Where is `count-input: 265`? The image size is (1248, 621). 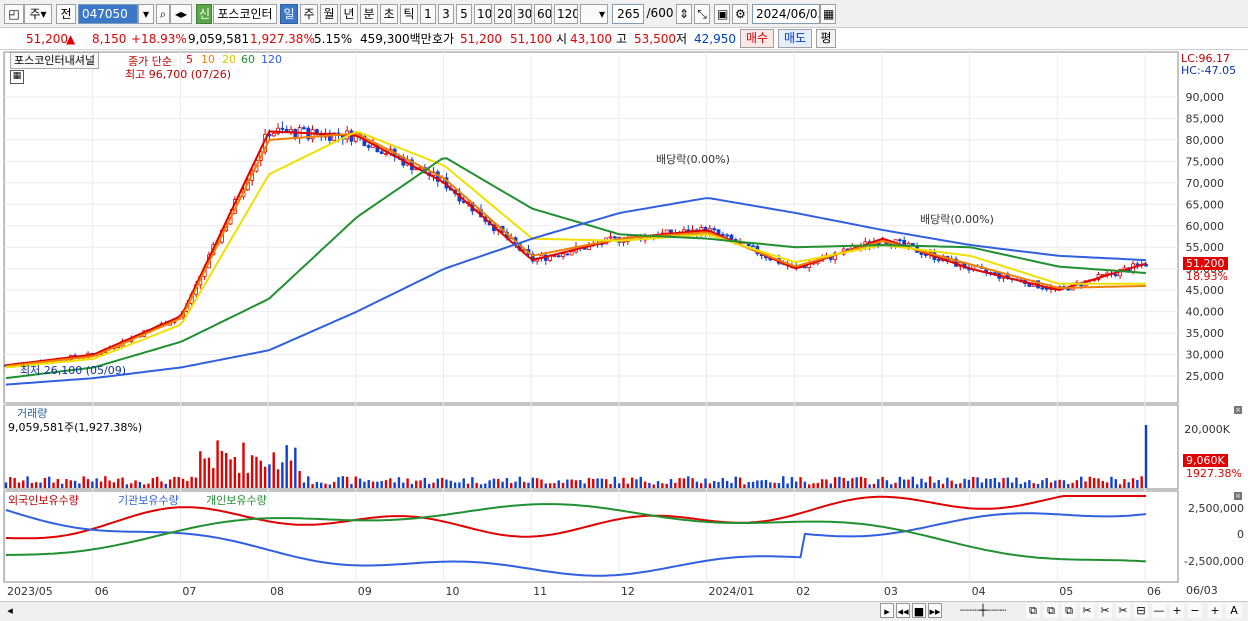
count-input: 265 is located at coordinates (628, 14).